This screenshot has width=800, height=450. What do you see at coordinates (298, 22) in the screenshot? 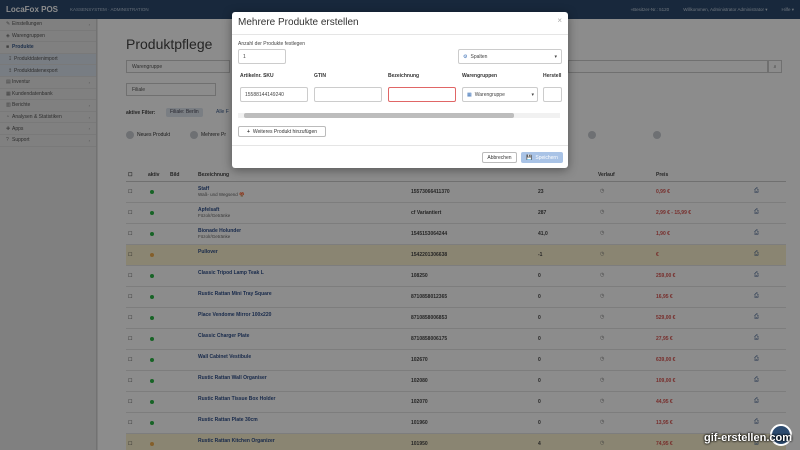
I see `dialog-title: Mehrere Produkte erstellen` at bounding box center [298, 22].